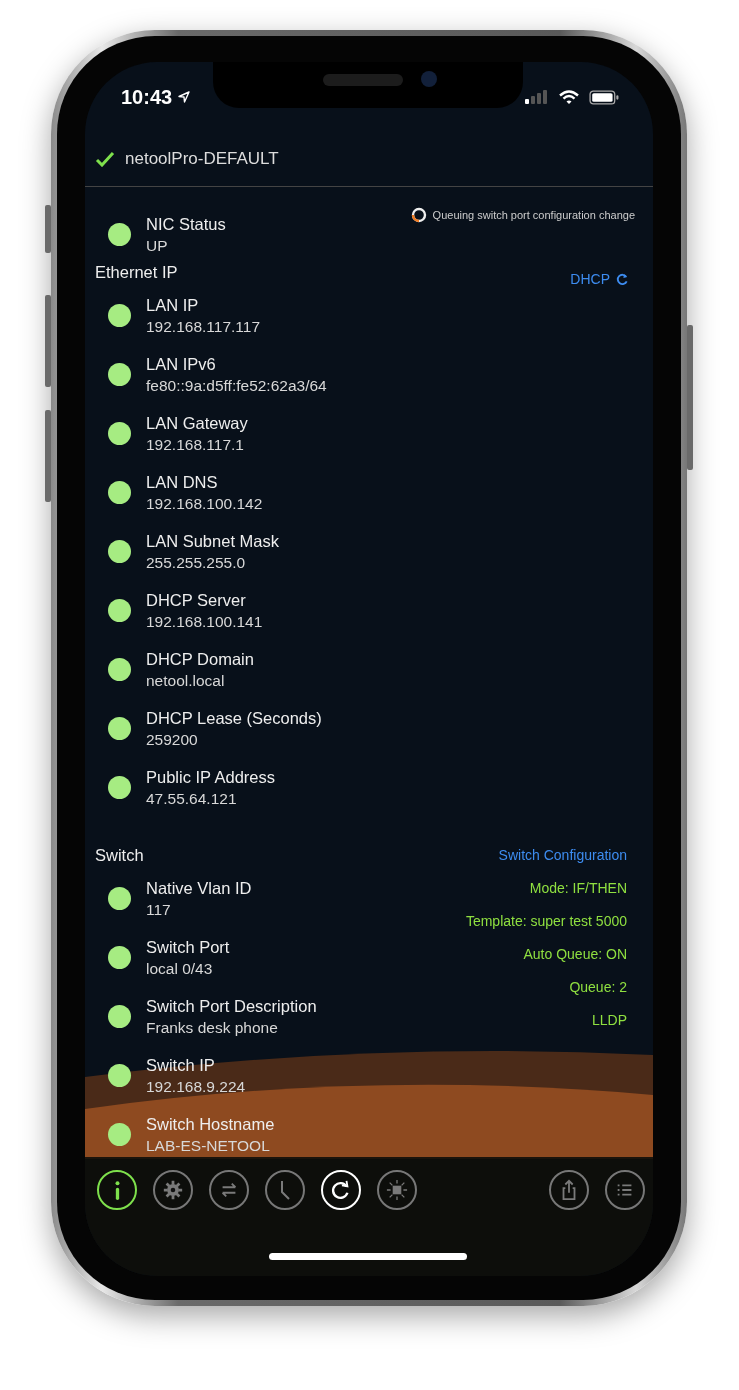 This screenshot has height=1390, width=739. What do you see at coordinates (157, 245) in the screenshot?
I see `field-value: UP` at bounding box center [157, 245].